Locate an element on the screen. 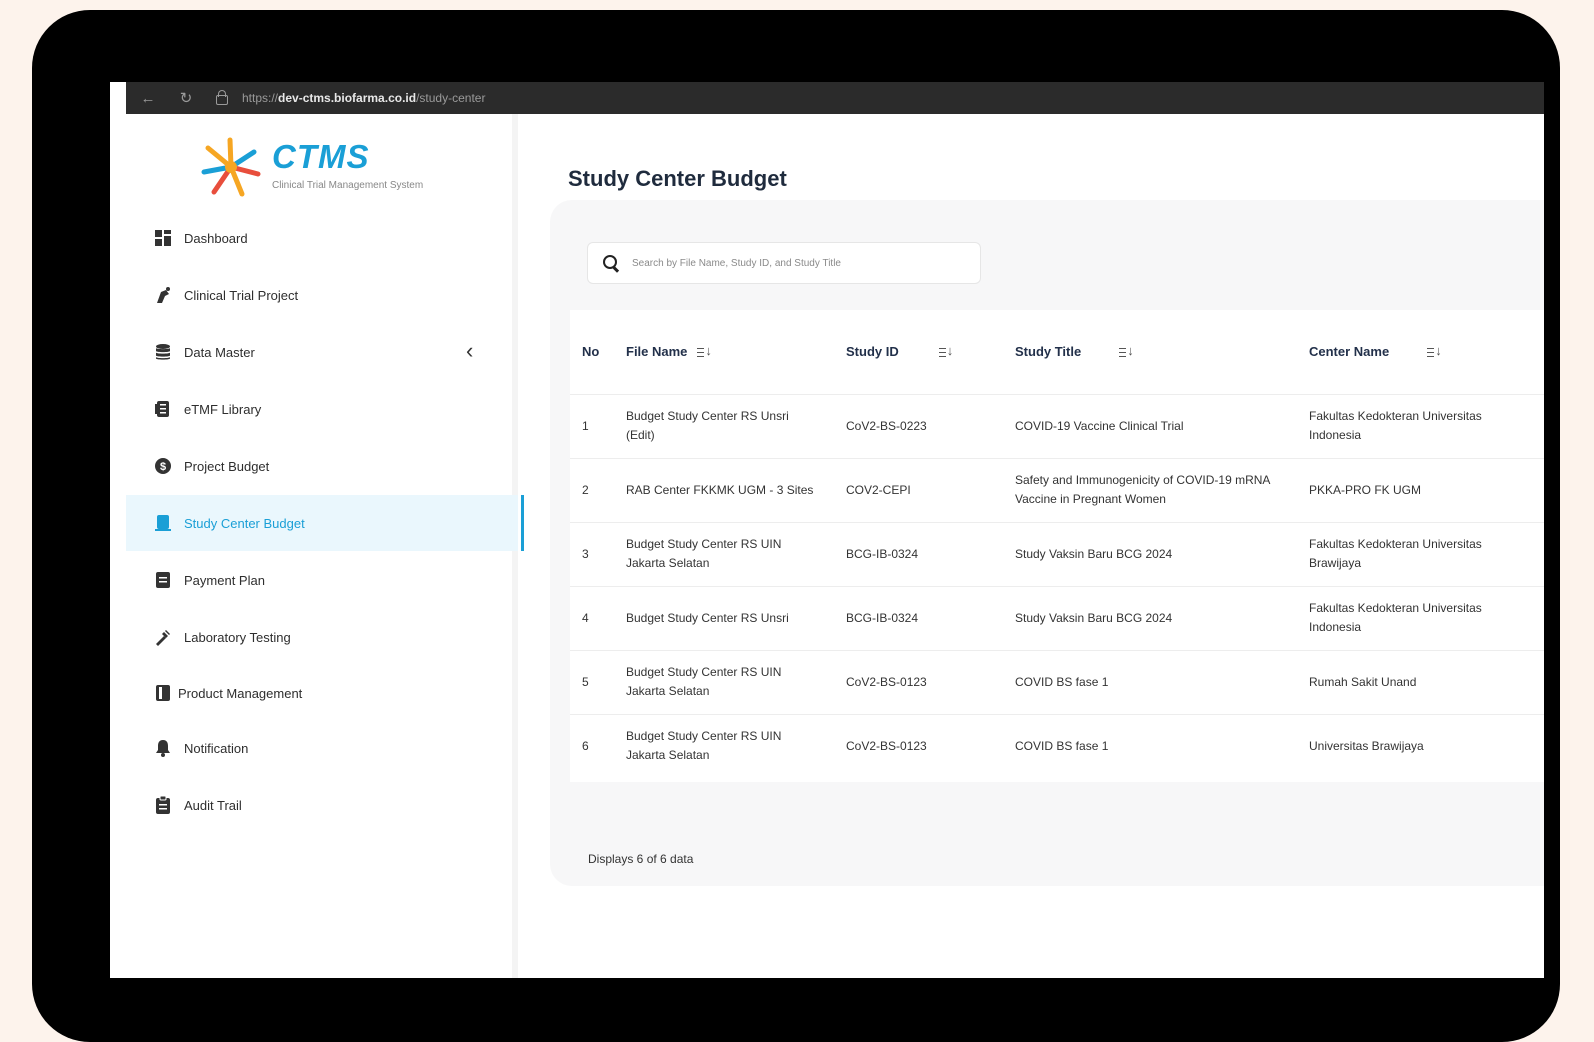 Image resolution: width=1594 pixels, height=1042 pixels. cell-no: 5 is located at coordinates (592, 681).